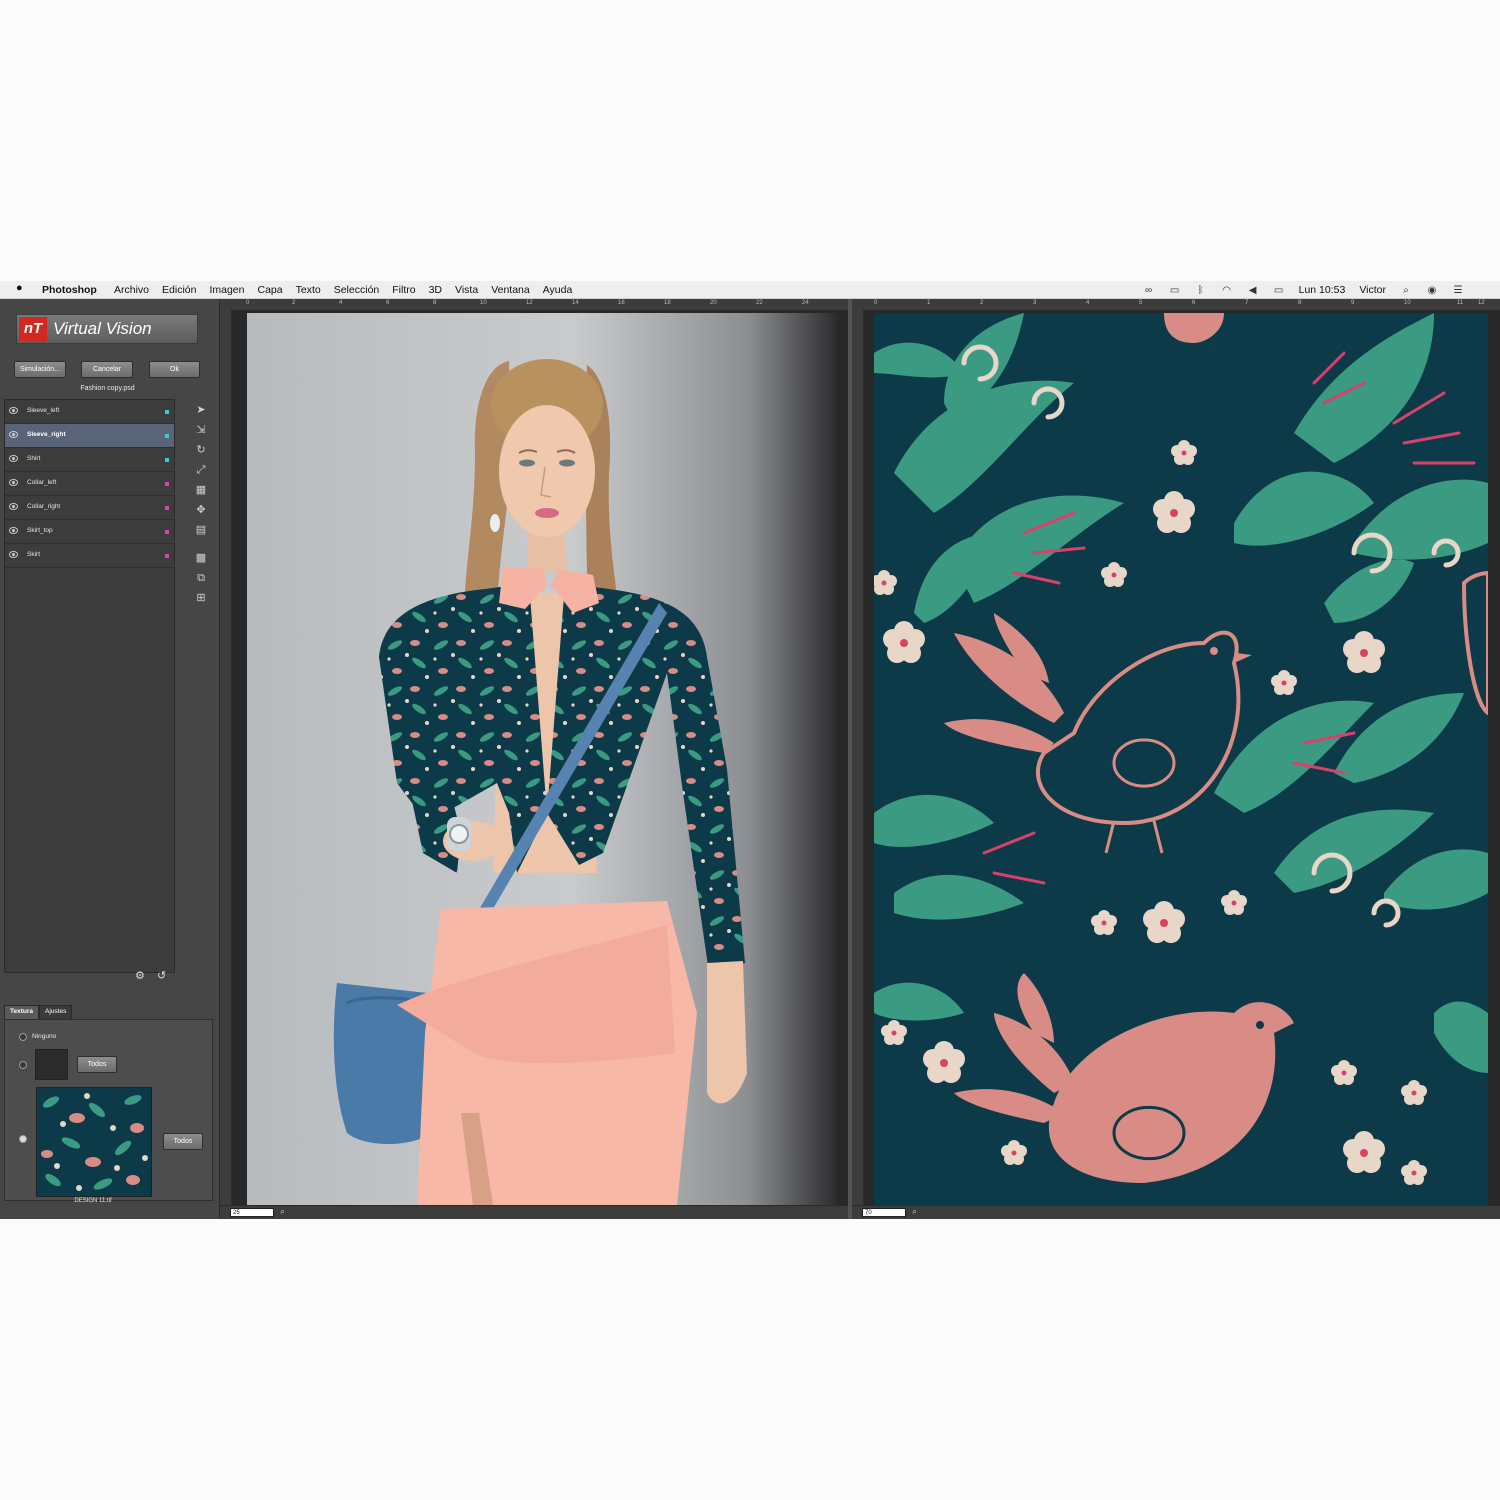 The width and height of the screenshot is (1500, 1500). Describe the element at coordinates (201, 530) in the screenshot. I see `mesh-icon: ▤` at that location.